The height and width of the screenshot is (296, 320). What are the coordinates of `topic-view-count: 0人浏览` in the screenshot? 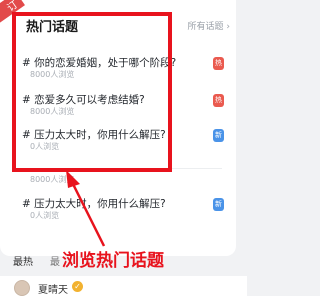 It's located at (45, 215).